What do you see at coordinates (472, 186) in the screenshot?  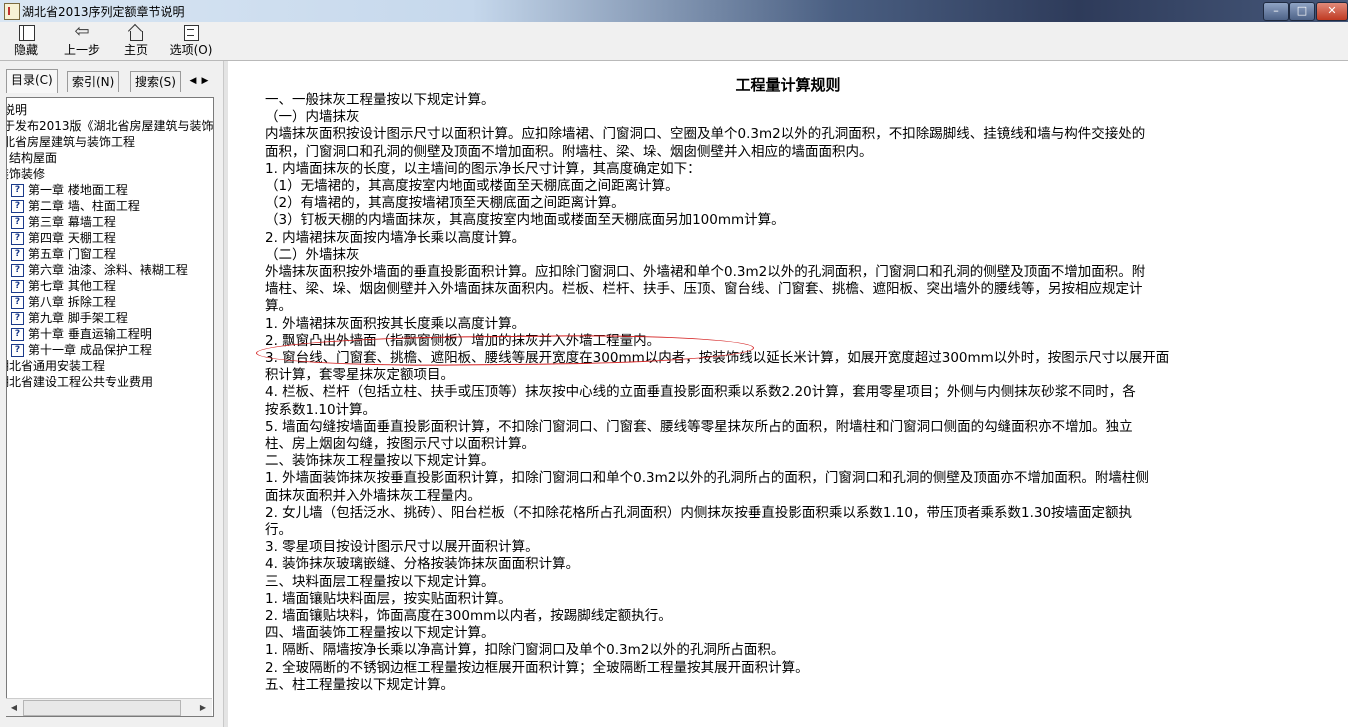 I see `document-line: （1）无墙裙的，其高度按室内地面或楼面至天棚底面之间距离计算。` at bounding box center [472, 186].